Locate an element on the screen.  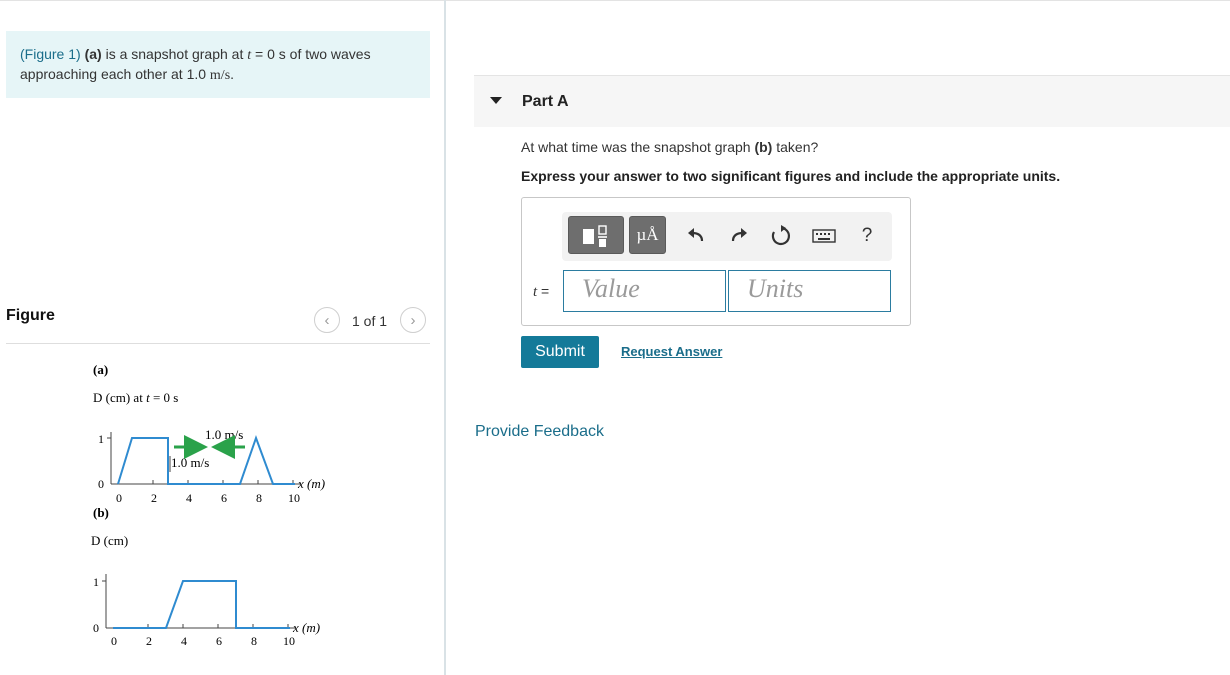
graph-b-xtick-6: 6 is located at coordinates (219, 641).